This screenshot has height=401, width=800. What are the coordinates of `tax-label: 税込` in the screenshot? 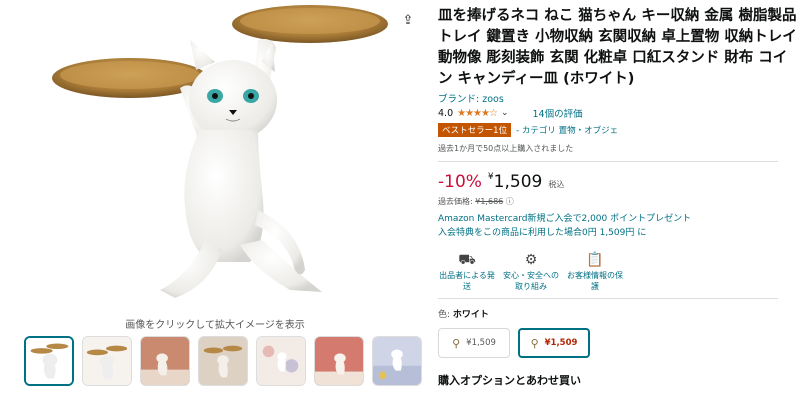 It's located at (556, 184).